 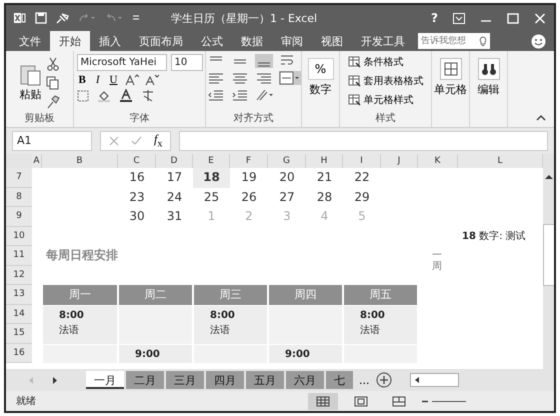 What do you see at coordinates (53, 101) in the screenshot?
I see `format-painter-icon` at bounding box center [53, 101].